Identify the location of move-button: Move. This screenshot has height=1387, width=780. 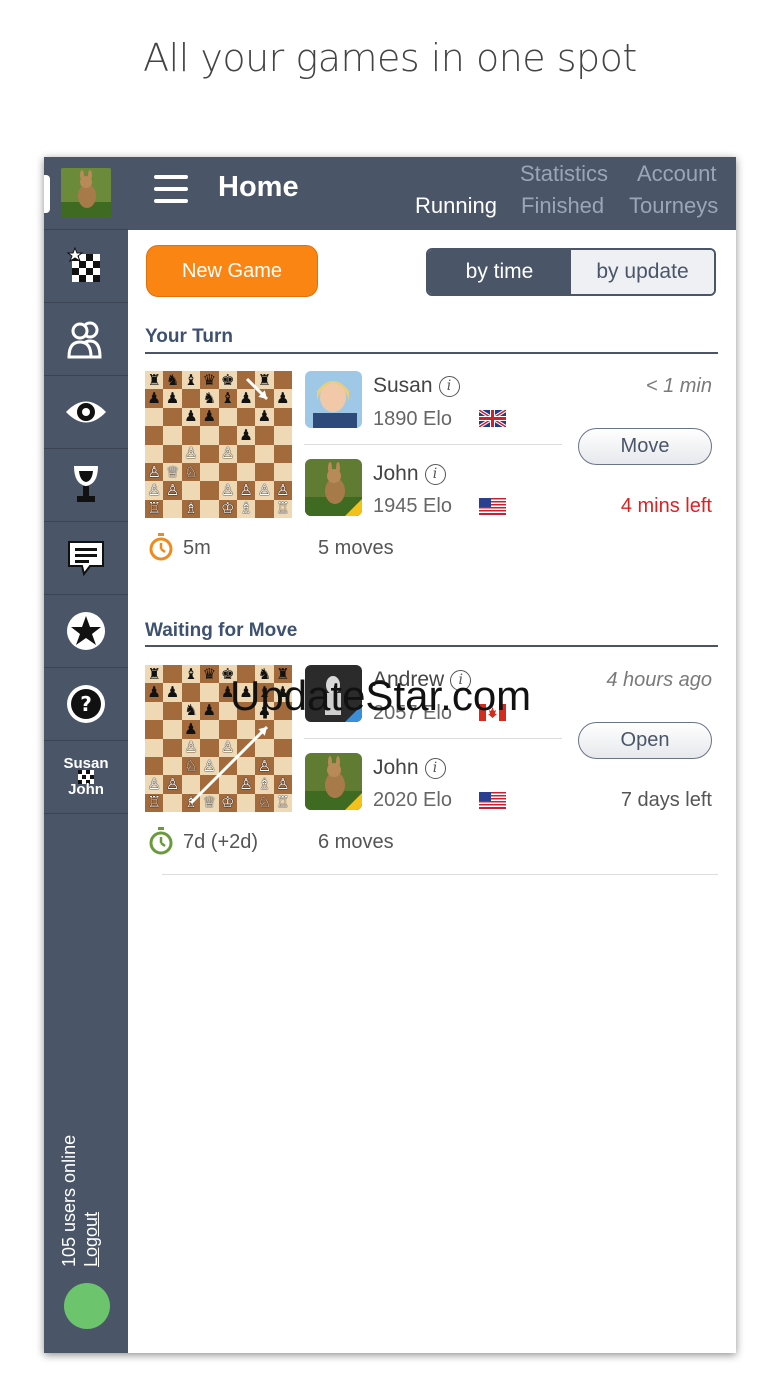
(645, 446).